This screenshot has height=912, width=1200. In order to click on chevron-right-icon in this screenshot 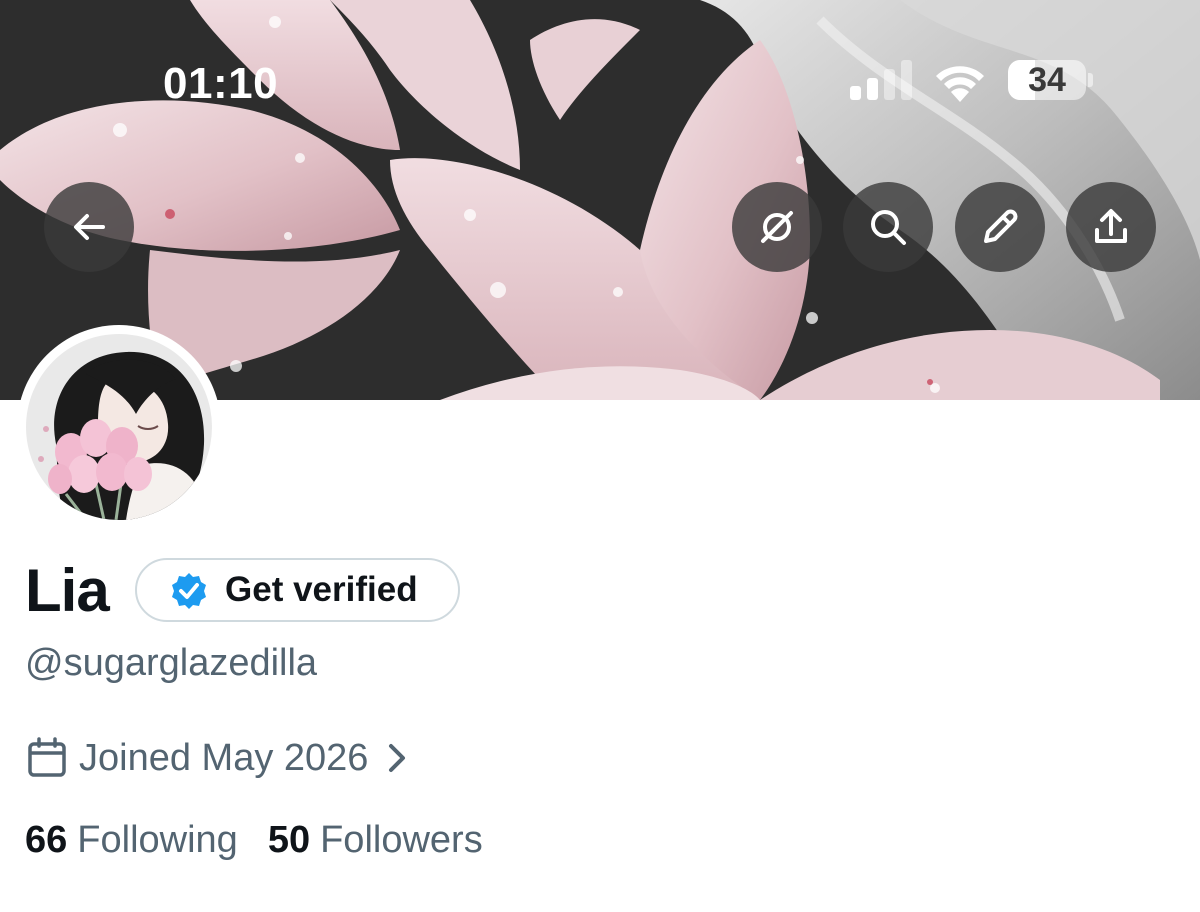, I will do `click(397, 758)`.